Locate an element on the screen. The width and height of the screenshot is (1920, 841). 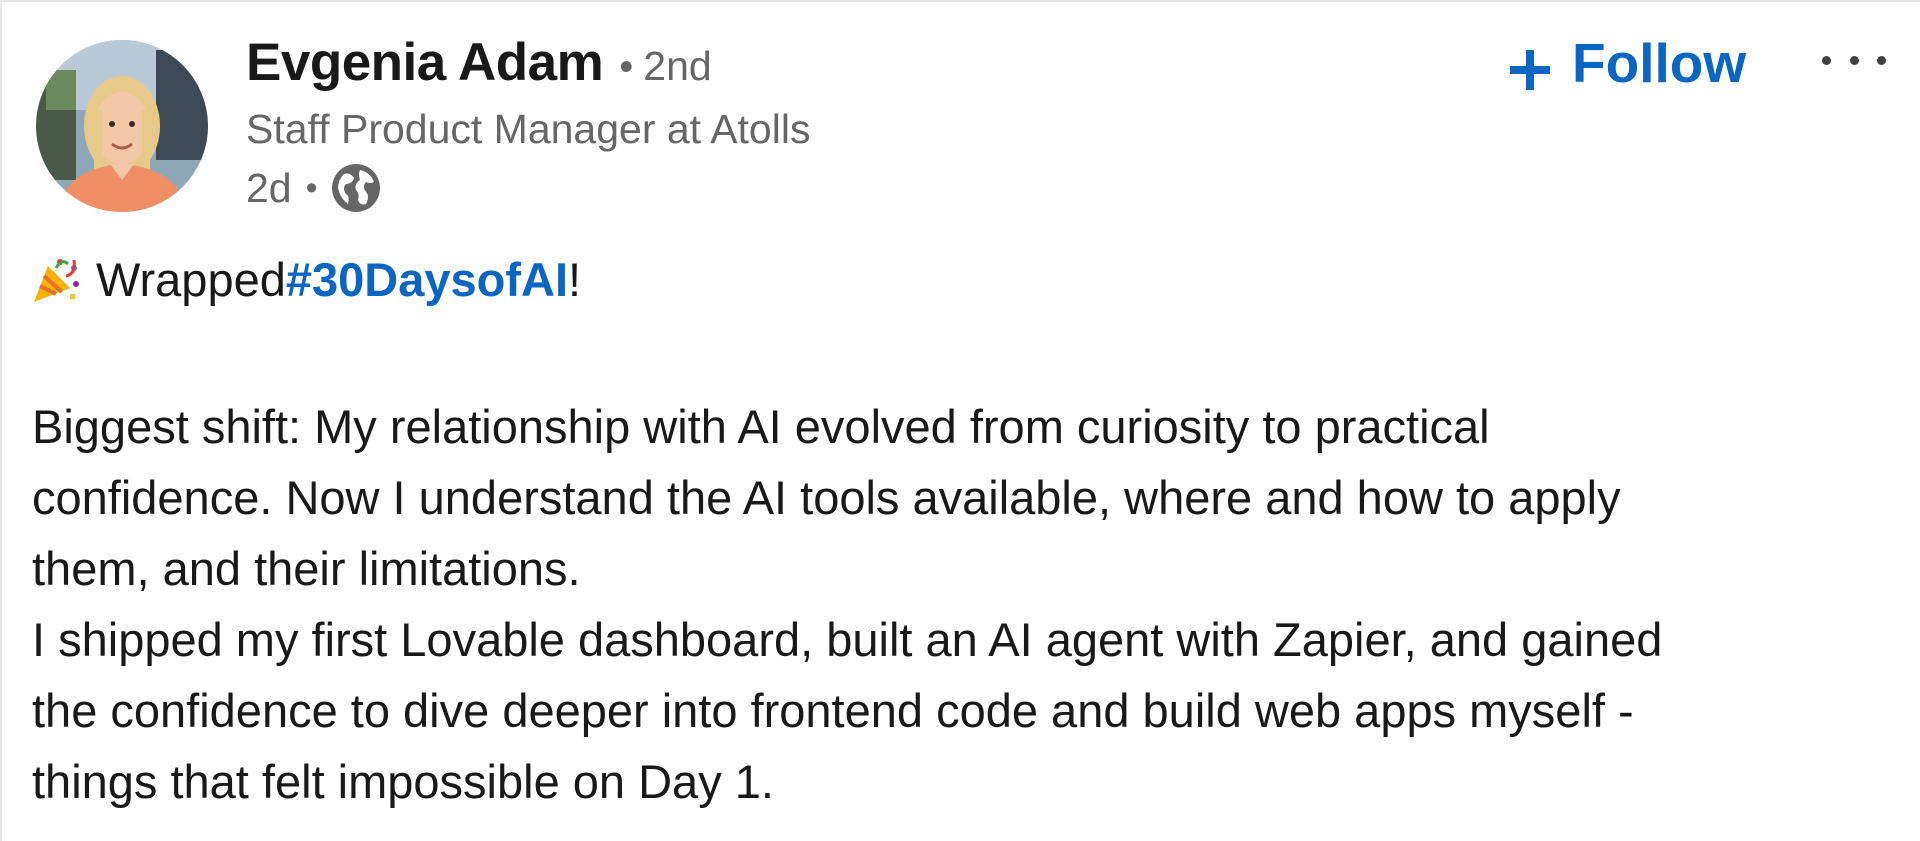
post-intro-line: Wrapped #30DaysofAI ! is located at coordinates (305, 279).